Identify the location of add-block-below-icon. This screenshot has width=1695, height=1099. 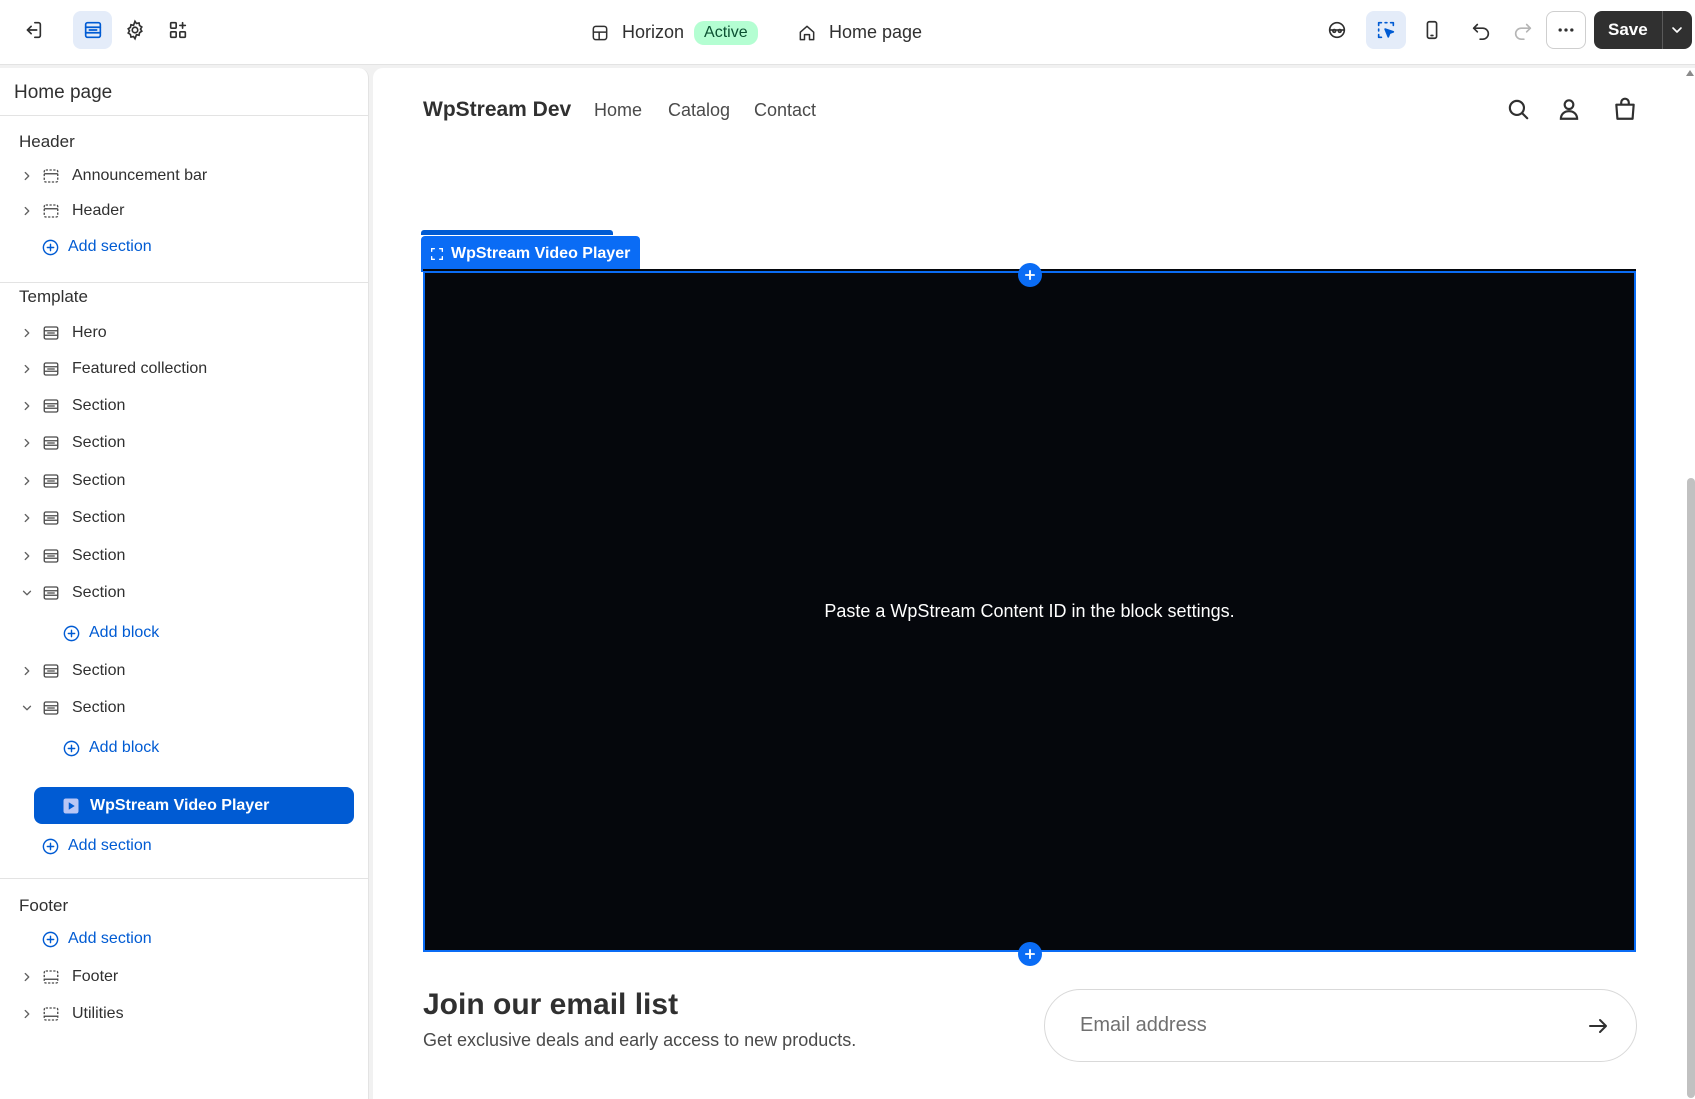
(1030, 954).